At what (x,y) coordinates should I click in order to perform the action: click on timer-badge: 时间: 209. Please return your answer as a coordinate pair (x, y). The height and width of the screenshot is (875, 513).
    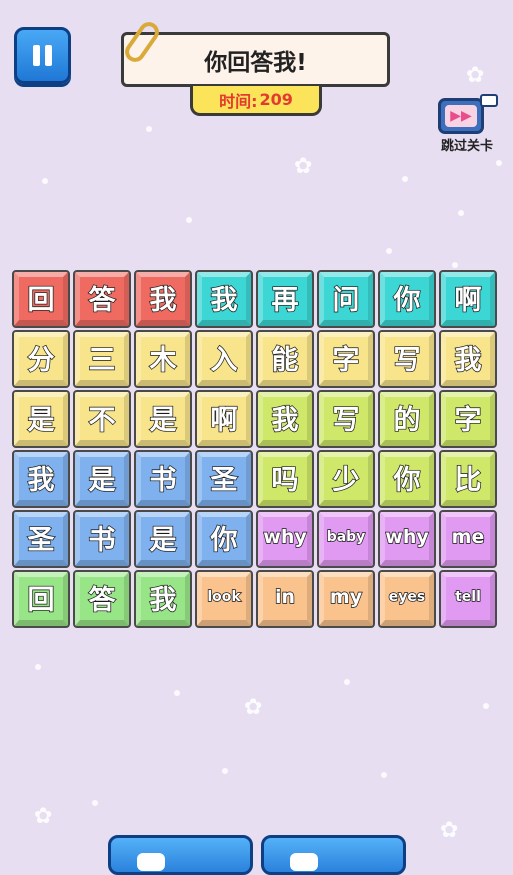
    Looking at the image, I should click on (256, 101).